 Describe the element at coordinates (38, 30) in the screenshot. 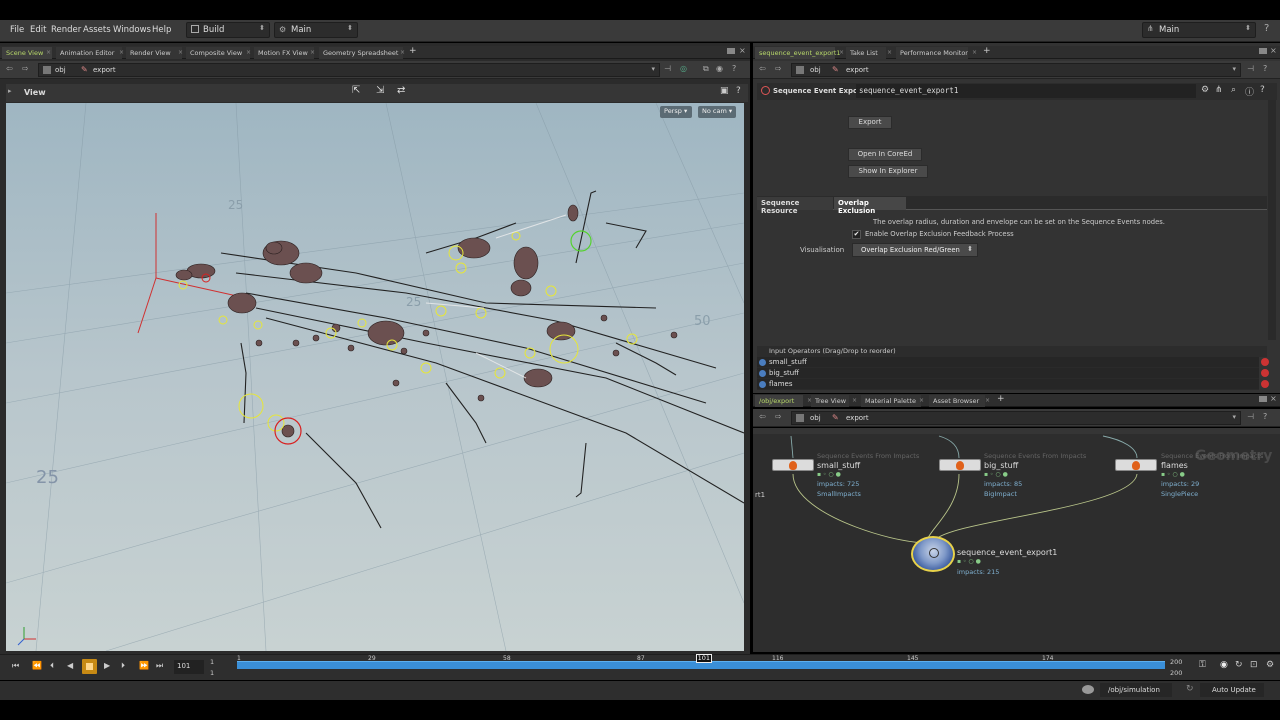

I see `menu-edit: Edit` at that location.